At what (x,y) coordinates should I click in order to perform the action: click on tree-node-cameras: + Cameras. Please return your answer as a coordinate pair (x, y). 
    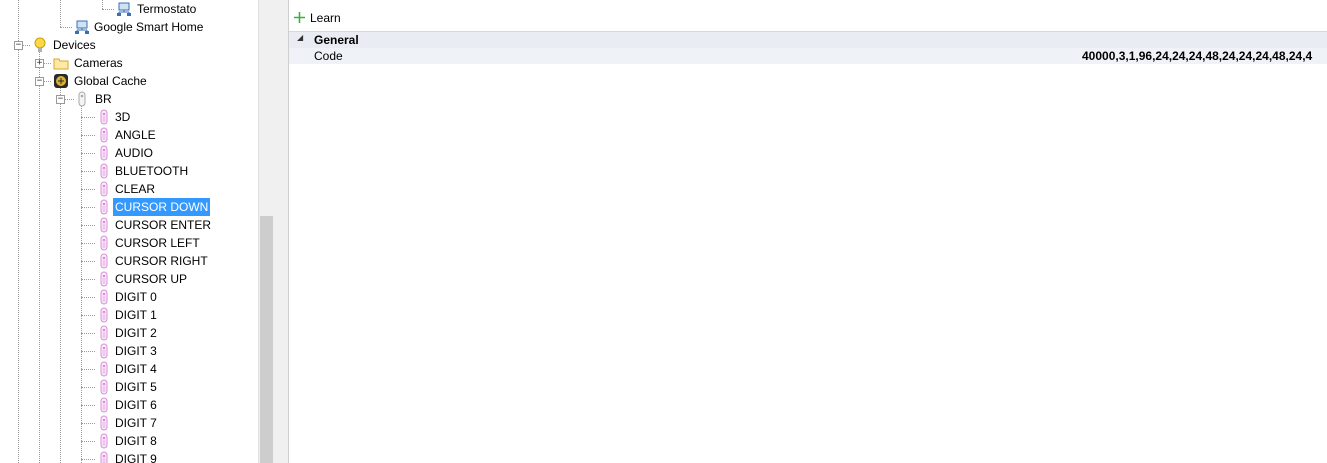
    Looking at the image, I should click on (129, 63).